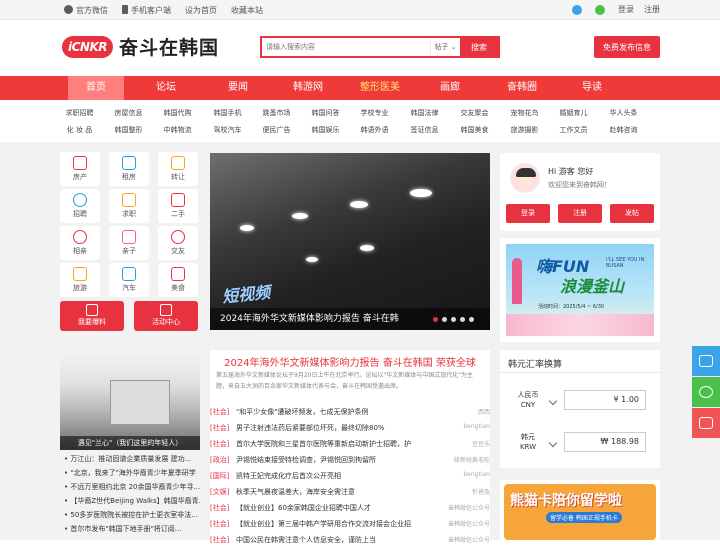 The width and height of the screenshot is (720, 549). Describe the element at coordinates (350, 542) in the screenshot. I see `news-row: [社会] 中国公民在韩需注意个人信息安全，谨防上当 奋韩微信公众号` at that location.